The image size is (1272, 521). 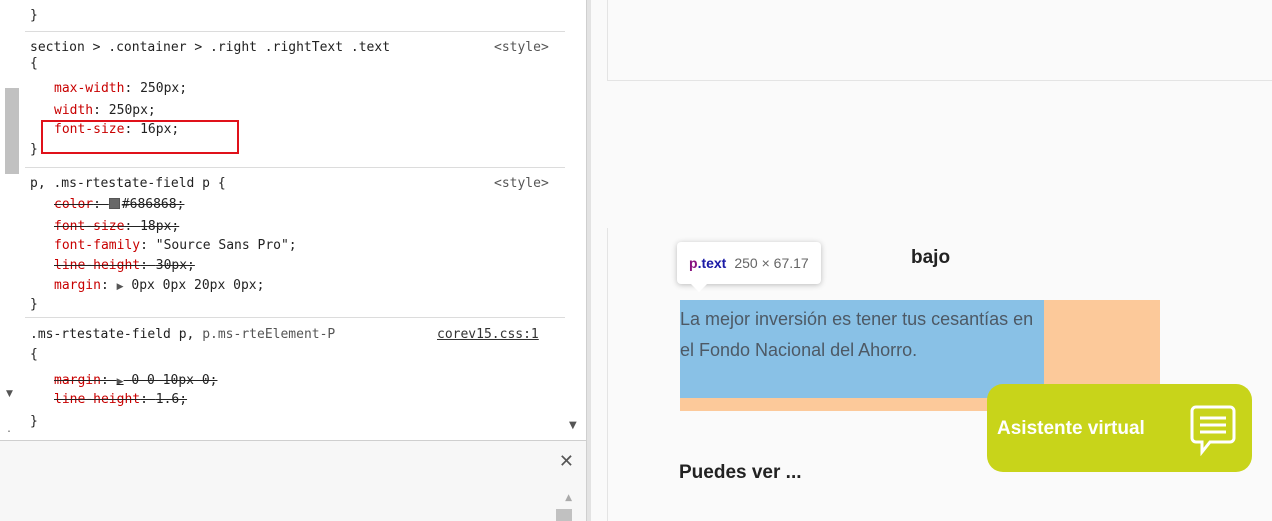 I want to click on declaration-width: width: 250px;, so click(x=105, y=111).